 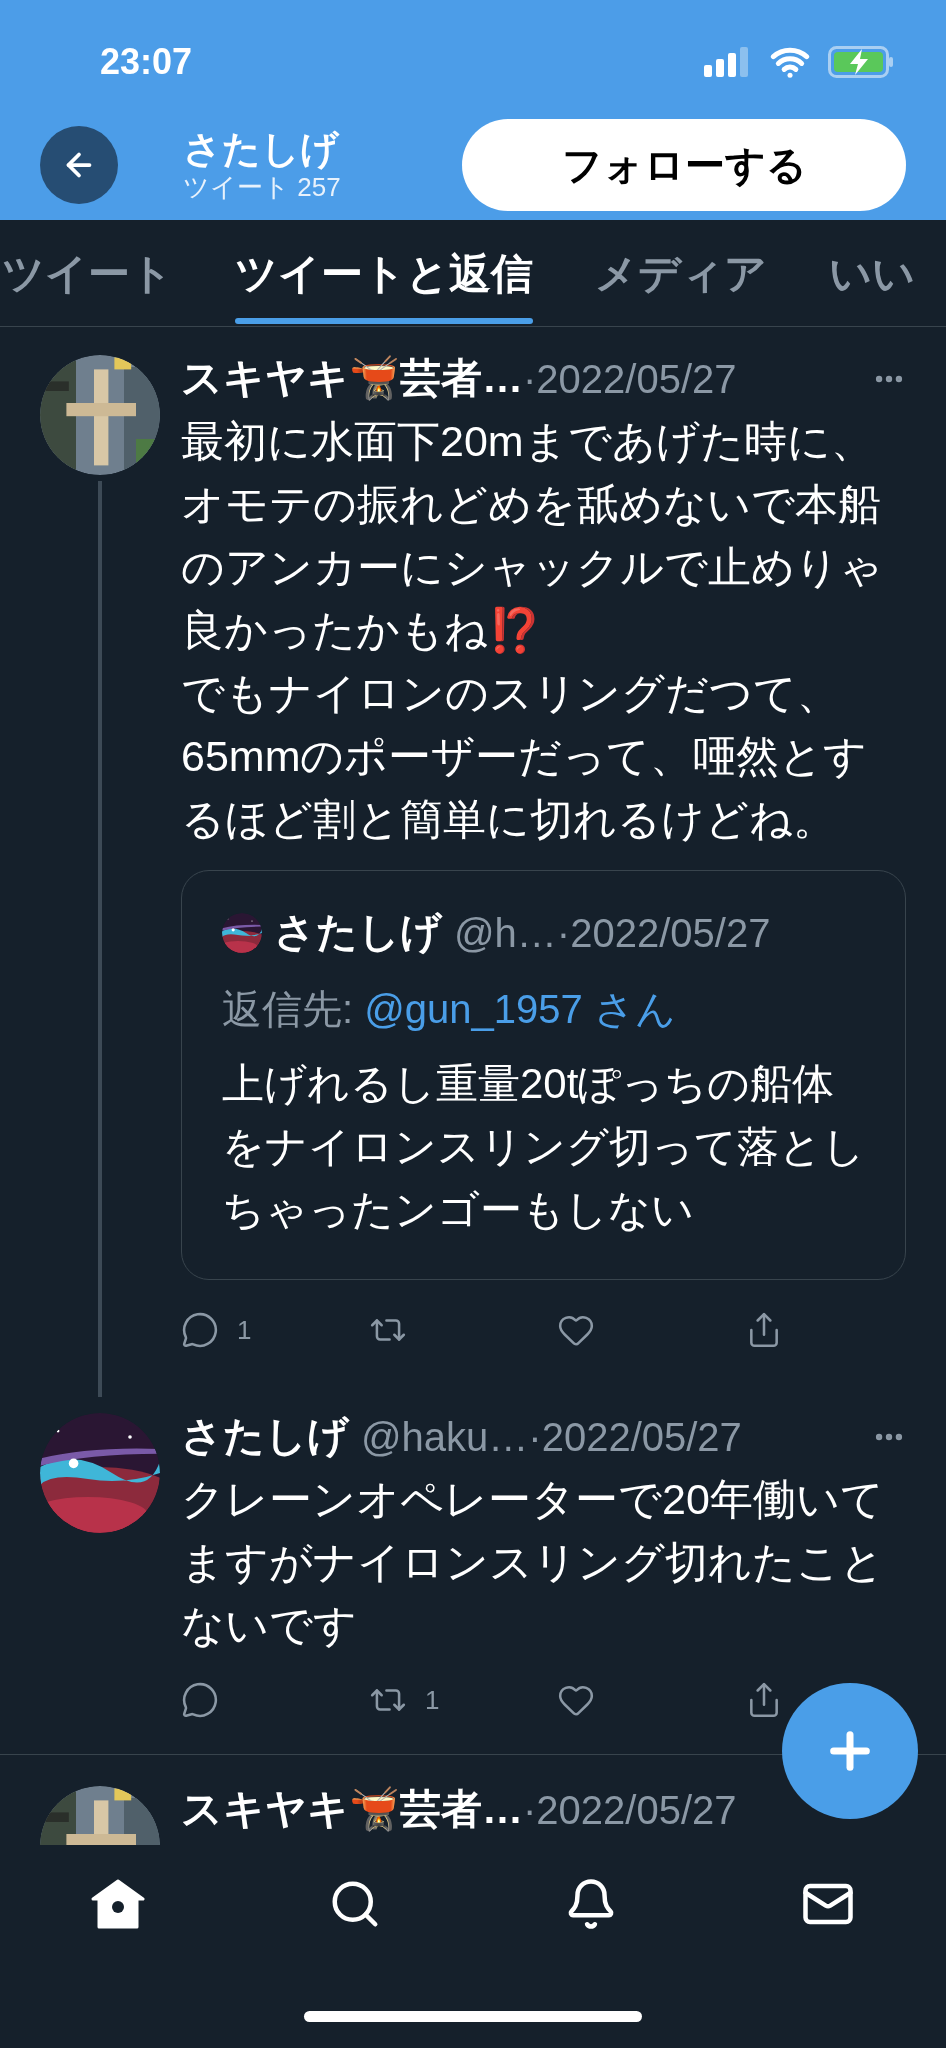 What do you see at coordinates (384, 273) in the screenshot?
I see `tab: ツイートと返信` at bounding box center [384, 273].